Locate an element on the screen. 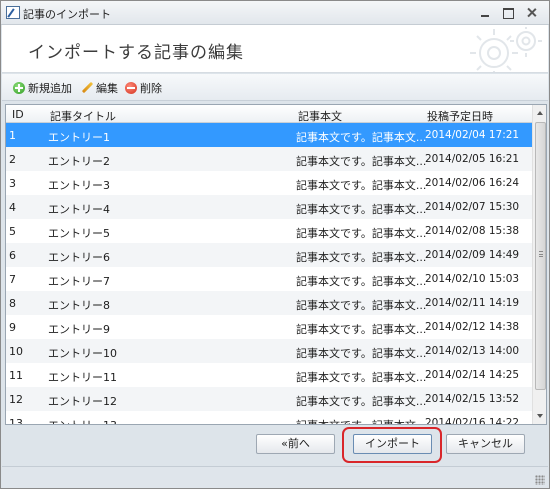 The image size is (550, 489). cell-title: エントリー11 is located at coordinates (82, 377).